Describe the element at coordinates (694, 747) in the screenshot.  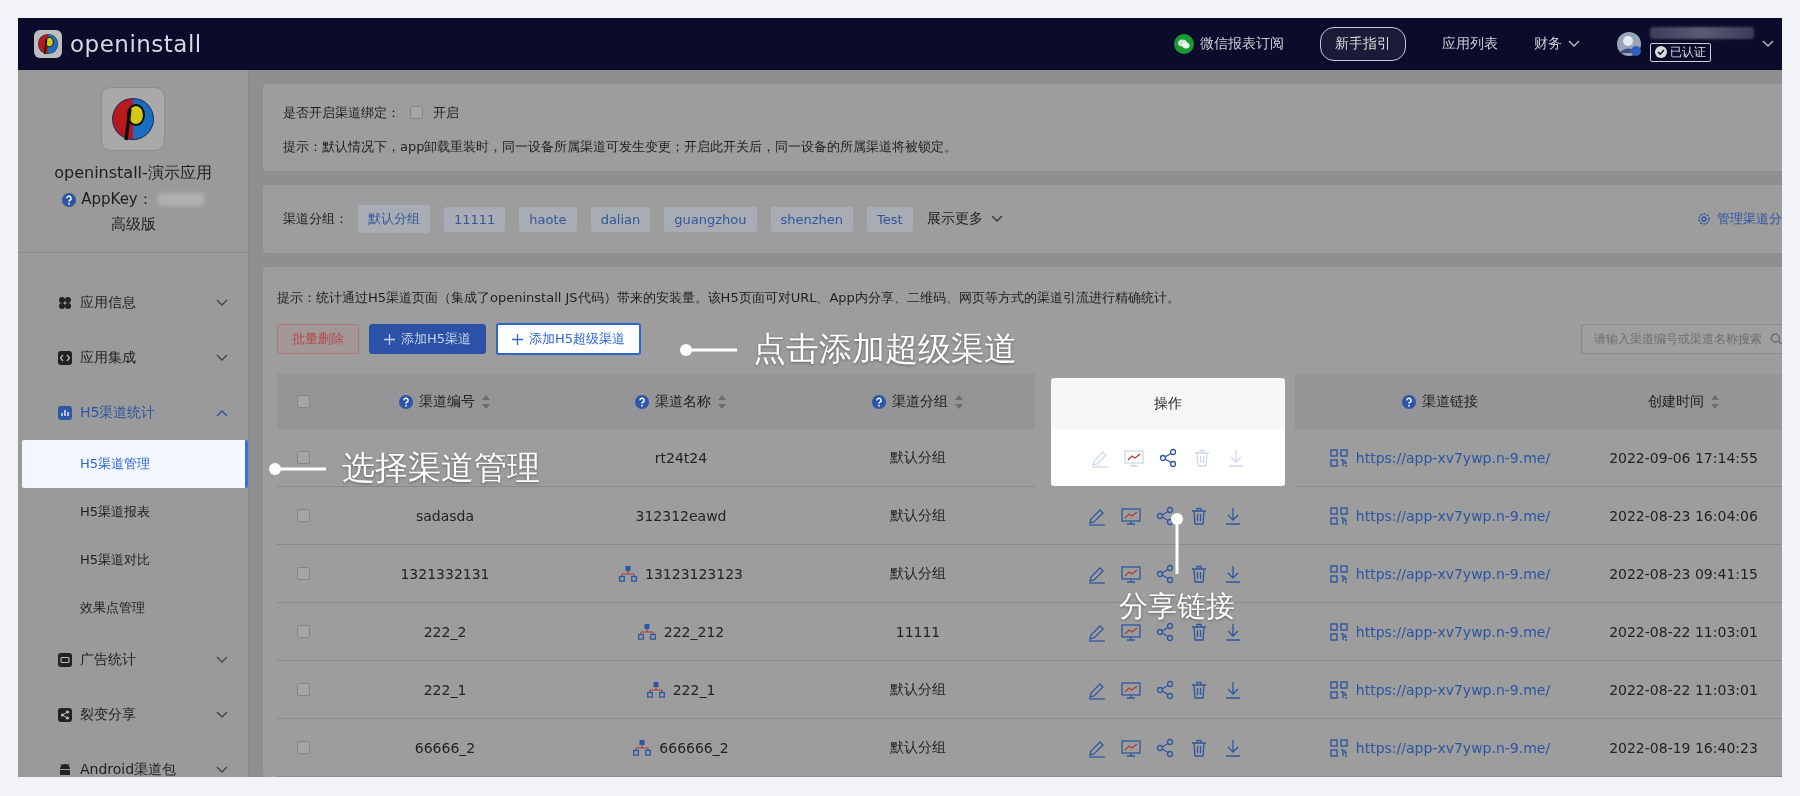
I see `table-cell: 666666_2` at that location.